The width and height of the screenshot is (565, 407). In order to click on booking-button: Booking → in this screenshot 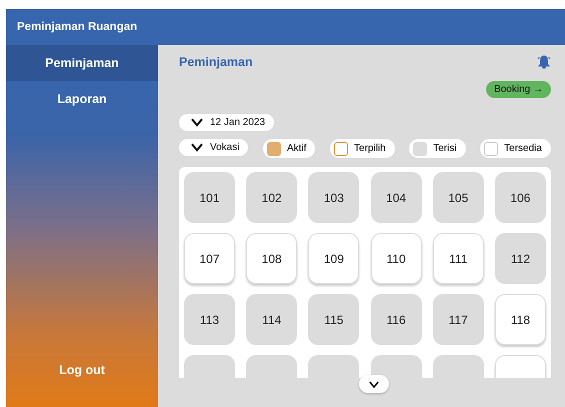, I will do `click(518, 89)`.